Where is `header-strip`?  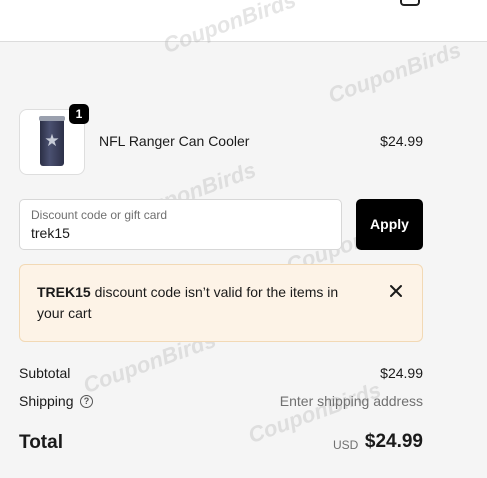
header-strip is located at coordinates (243, 21).